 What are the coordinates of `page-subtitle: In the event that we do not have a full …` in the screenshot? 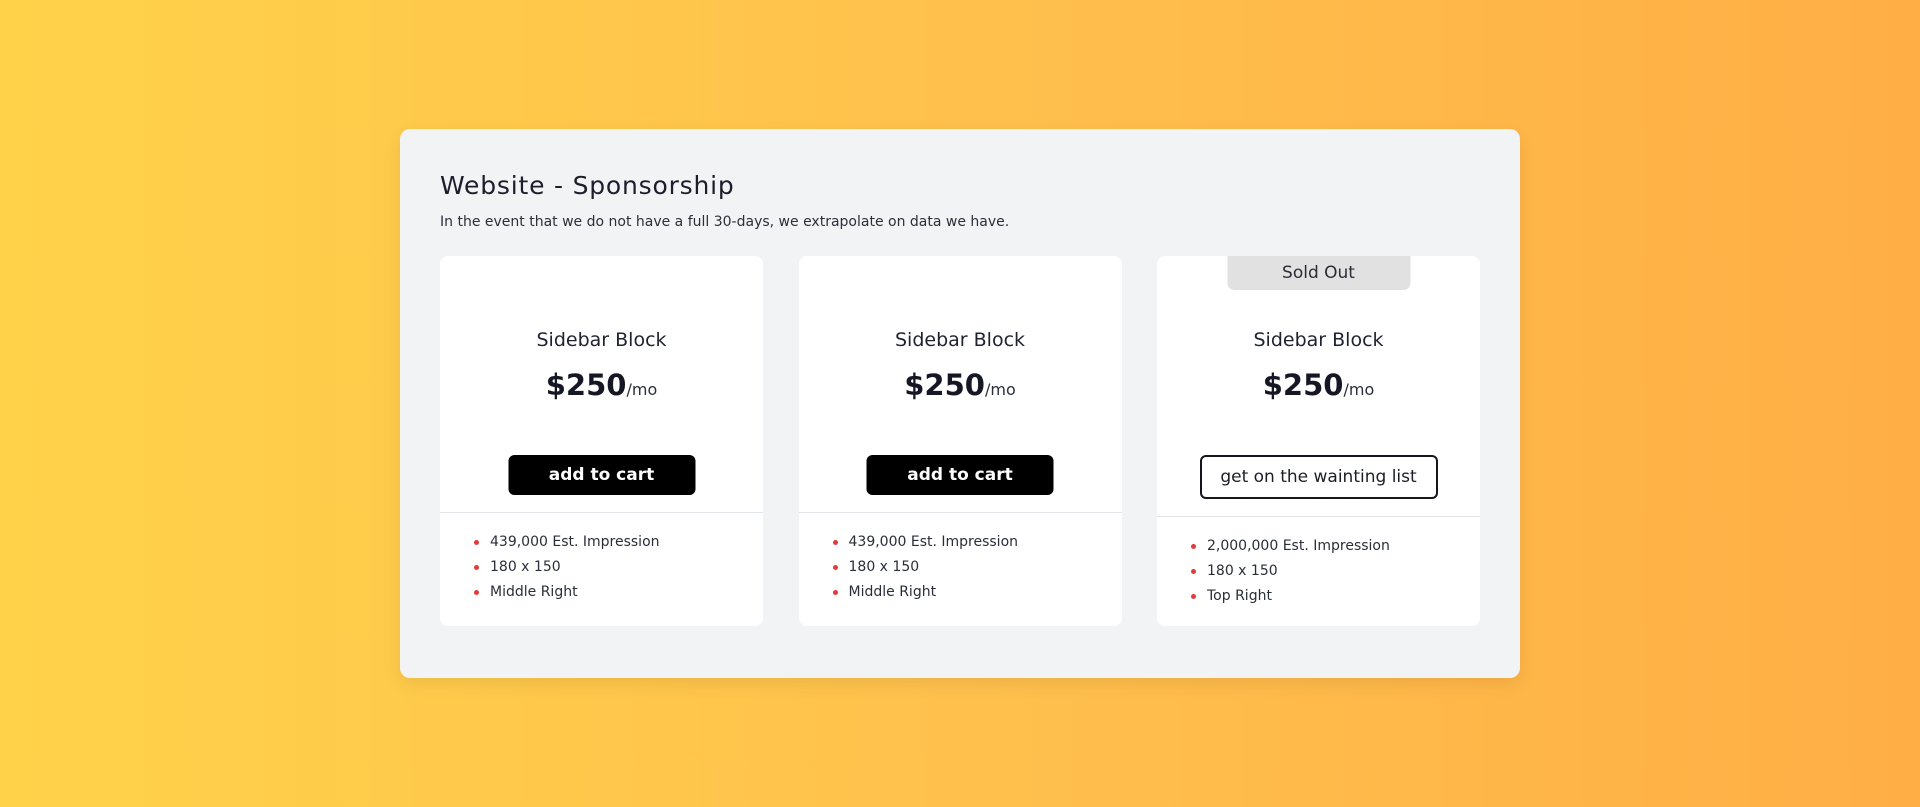 It's located at (725, 222).